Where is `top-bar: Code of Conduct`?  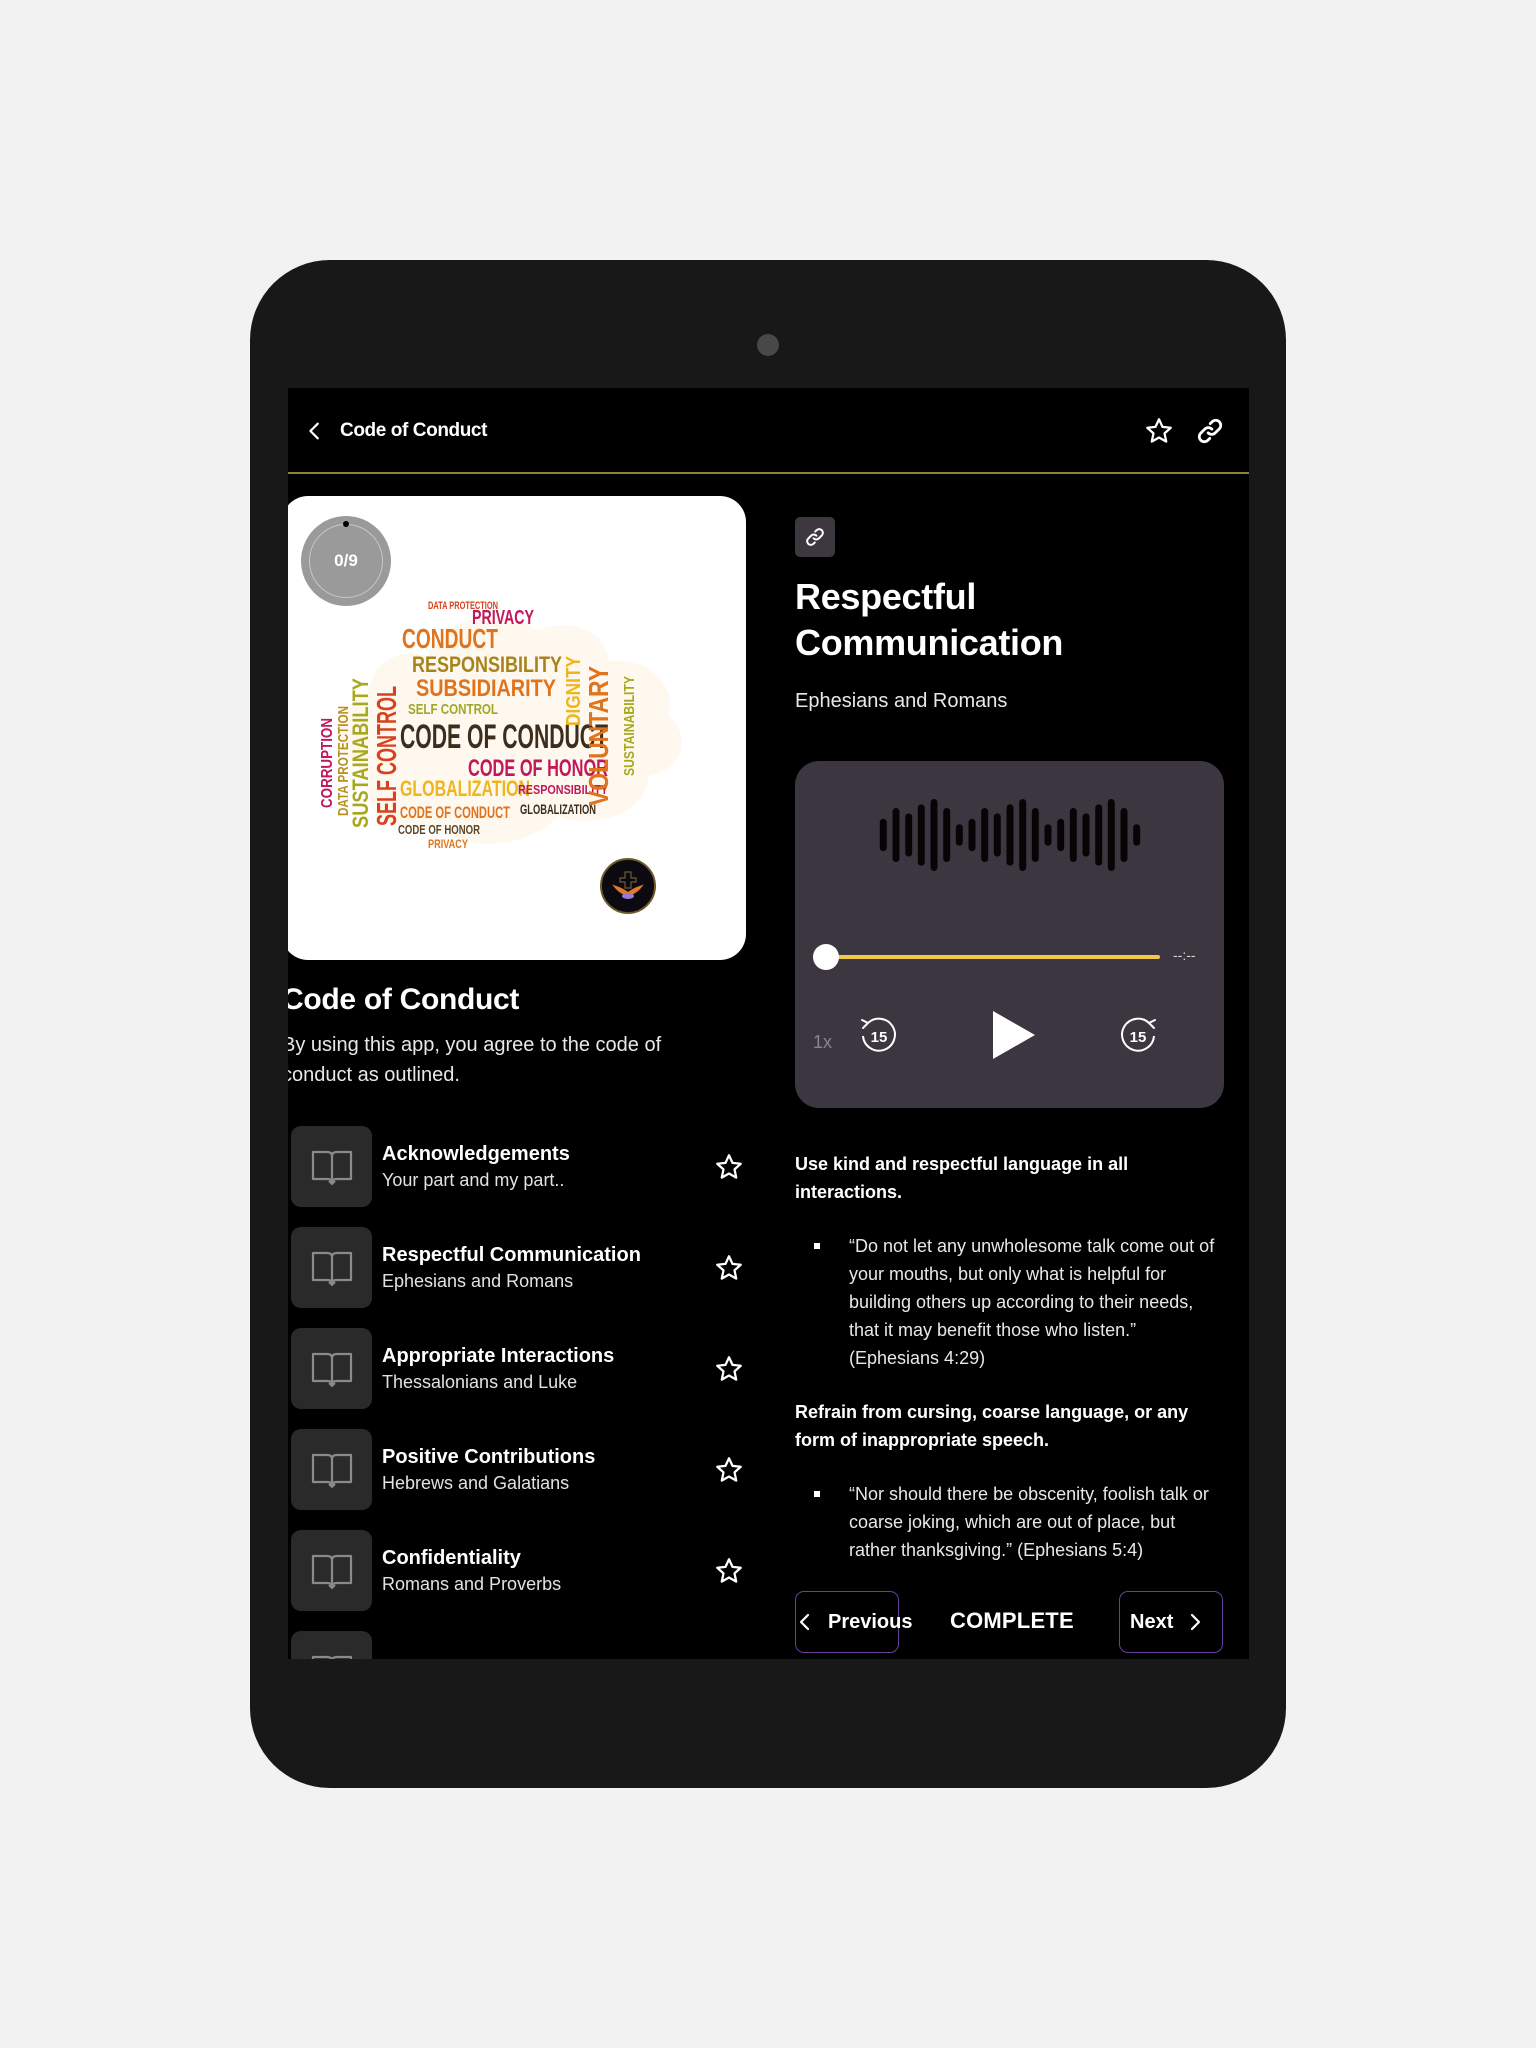
top-bar: Code of Conduct is located at coordinates (768, 431).